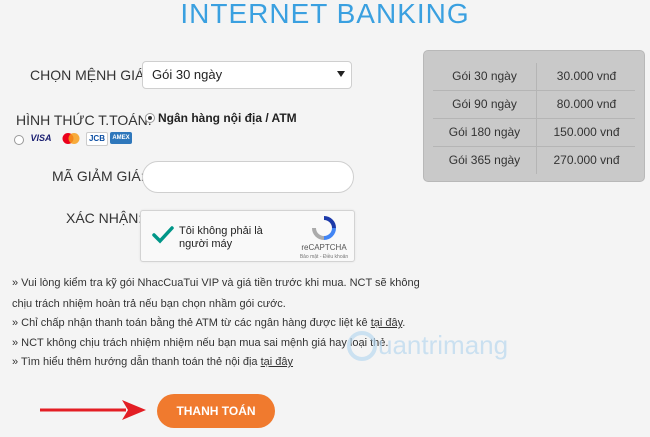 The height and width of the screenshot is (437, 650). I want to click on note-line-2-end: ., so click(404, 323).